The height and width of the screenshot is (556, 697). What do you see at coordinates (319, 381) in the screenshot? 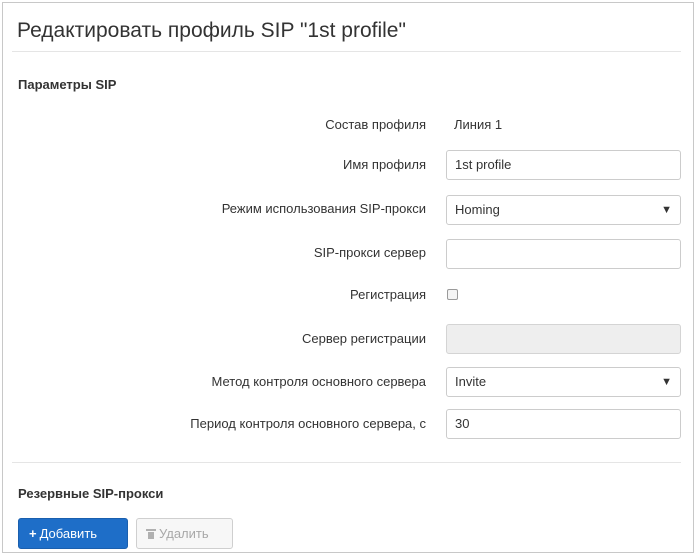
I see `check-method-label: Метод контроля основного сервера` at bounding box center [319, 381].